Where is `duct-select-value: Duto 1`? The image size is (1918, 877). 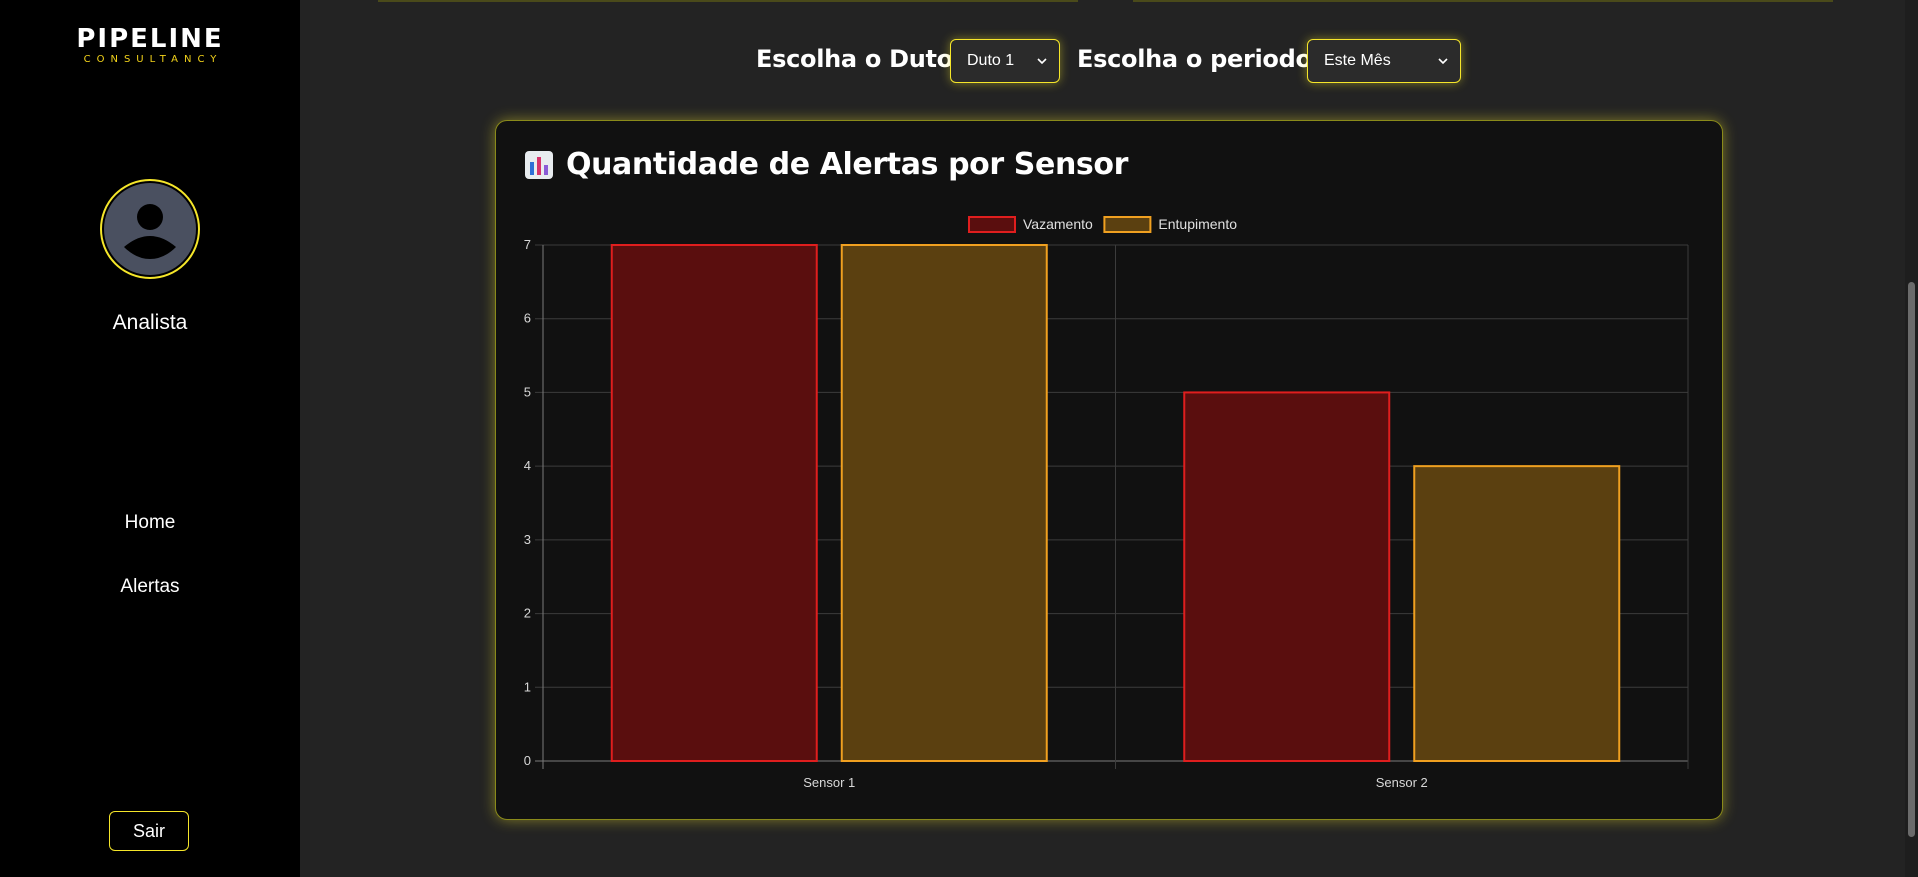
duct-select-value: Duto 1 is located at coordinates (991, 60).